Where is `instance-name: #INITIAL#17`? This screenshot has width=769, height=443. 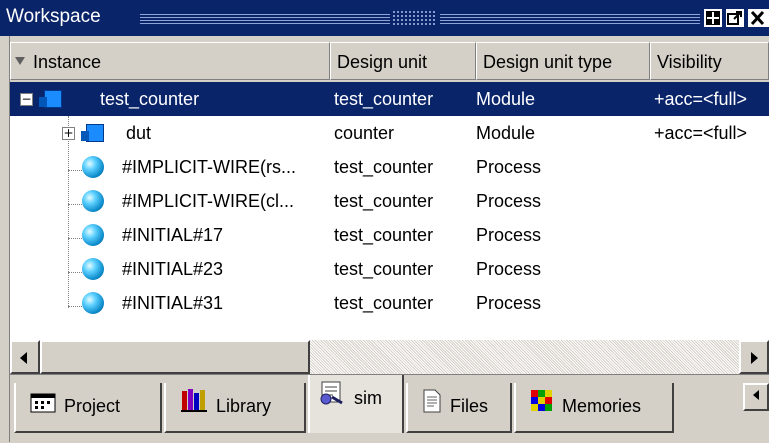 instance-name: #INITIAL#17 is located at coordinates (173, 235).